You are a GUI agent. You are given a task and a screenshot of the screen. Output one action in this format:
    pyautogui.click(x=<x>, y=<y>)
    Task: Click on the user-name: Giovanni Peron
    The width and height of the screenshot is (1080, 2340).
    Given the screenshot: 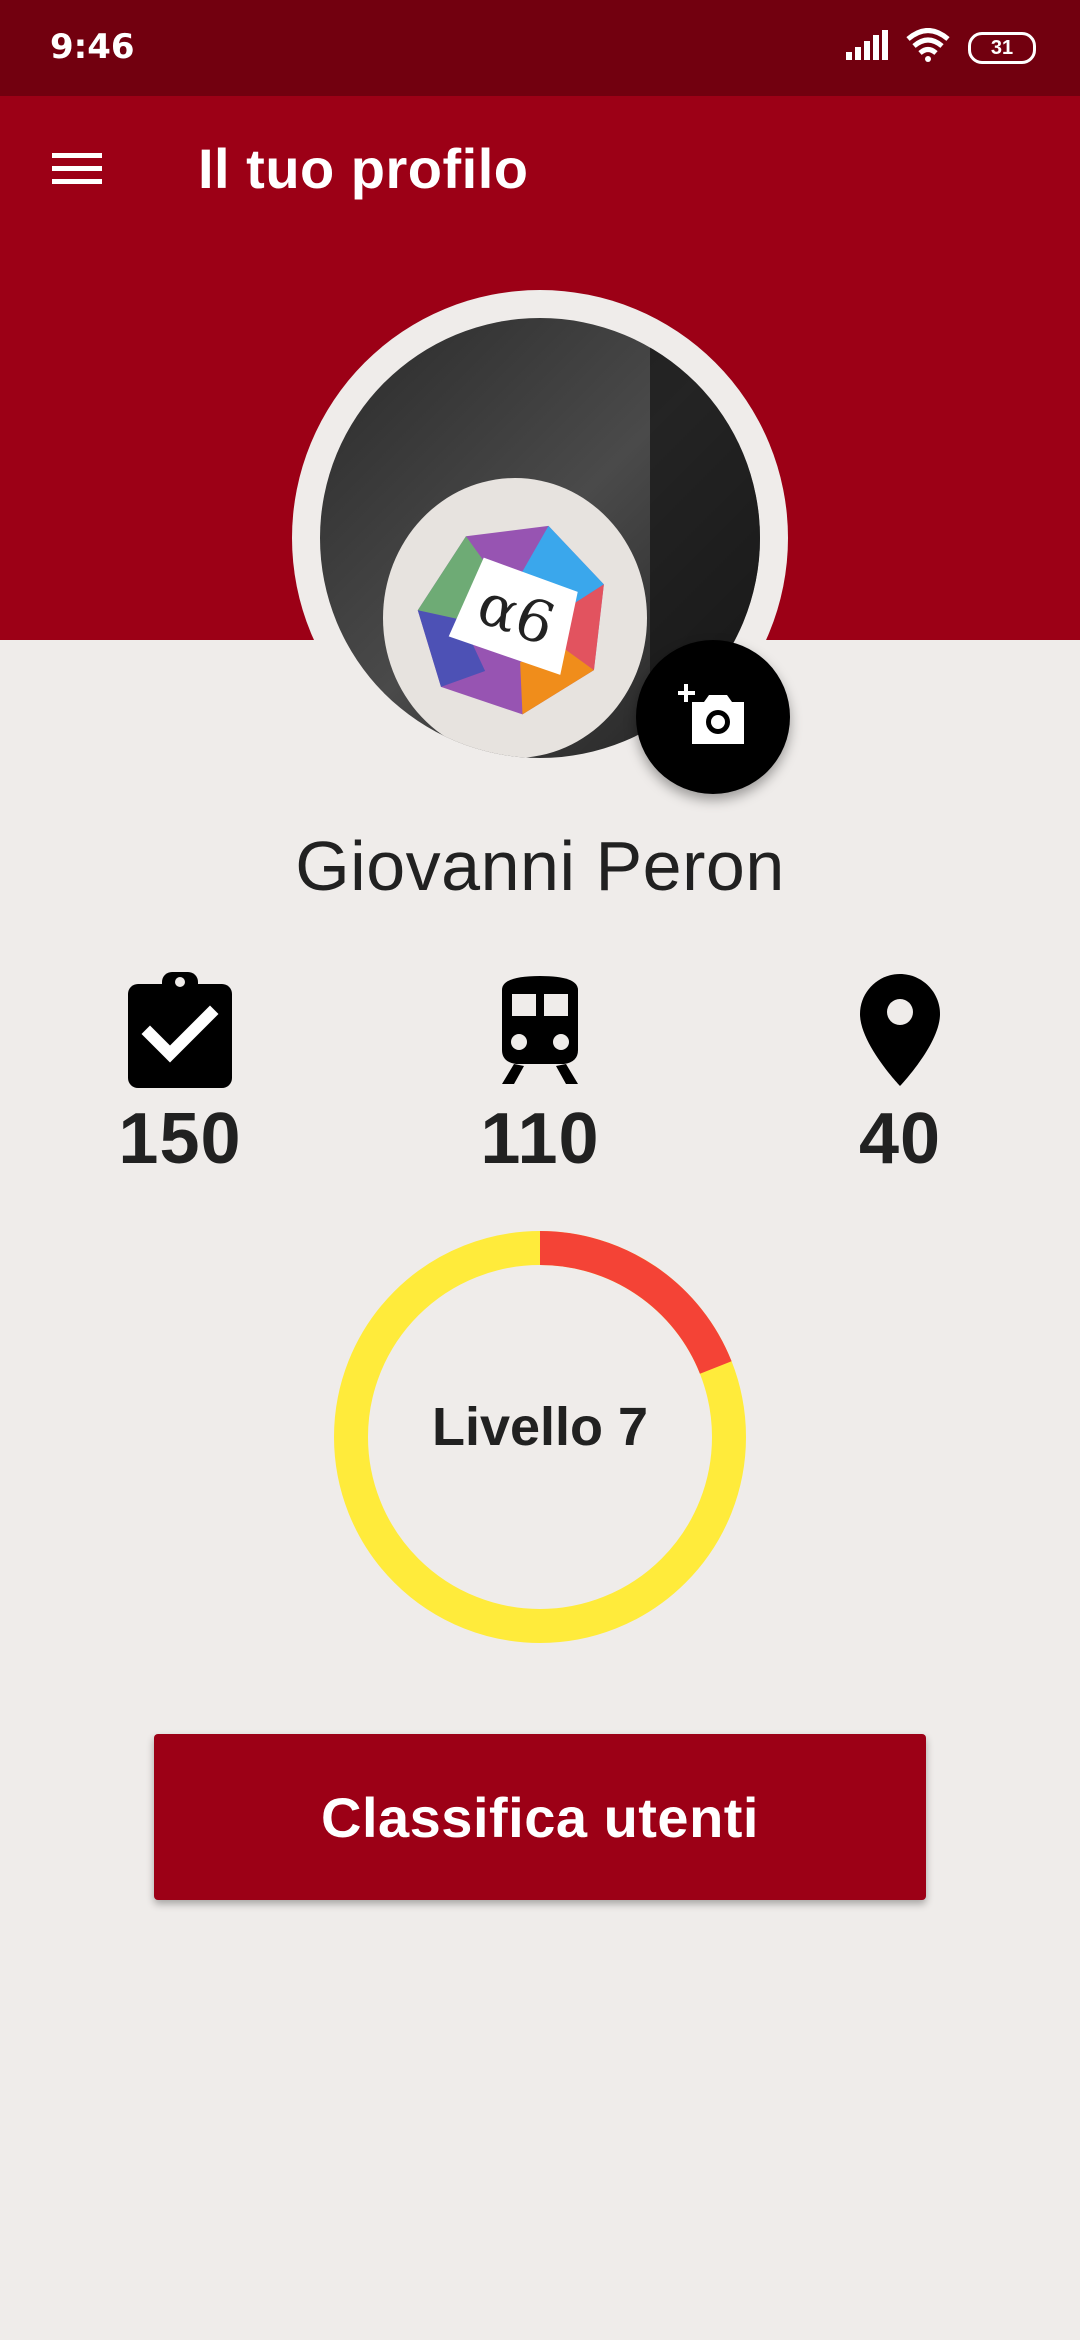 What is the action you would take?
    pyautogui.click(x=540, y=866)
    